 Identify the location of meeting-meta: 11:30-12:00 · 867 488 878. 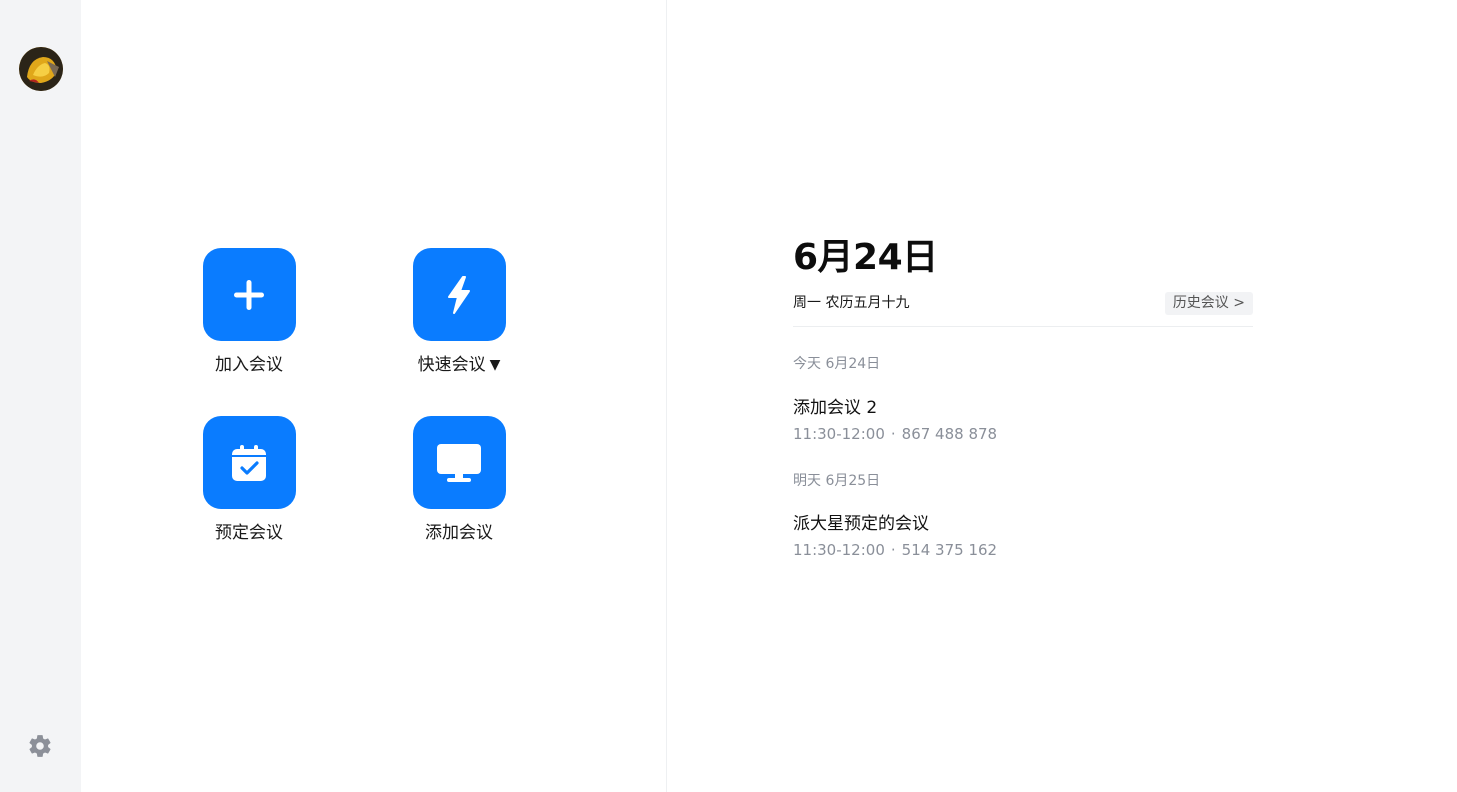
(1023, 434).